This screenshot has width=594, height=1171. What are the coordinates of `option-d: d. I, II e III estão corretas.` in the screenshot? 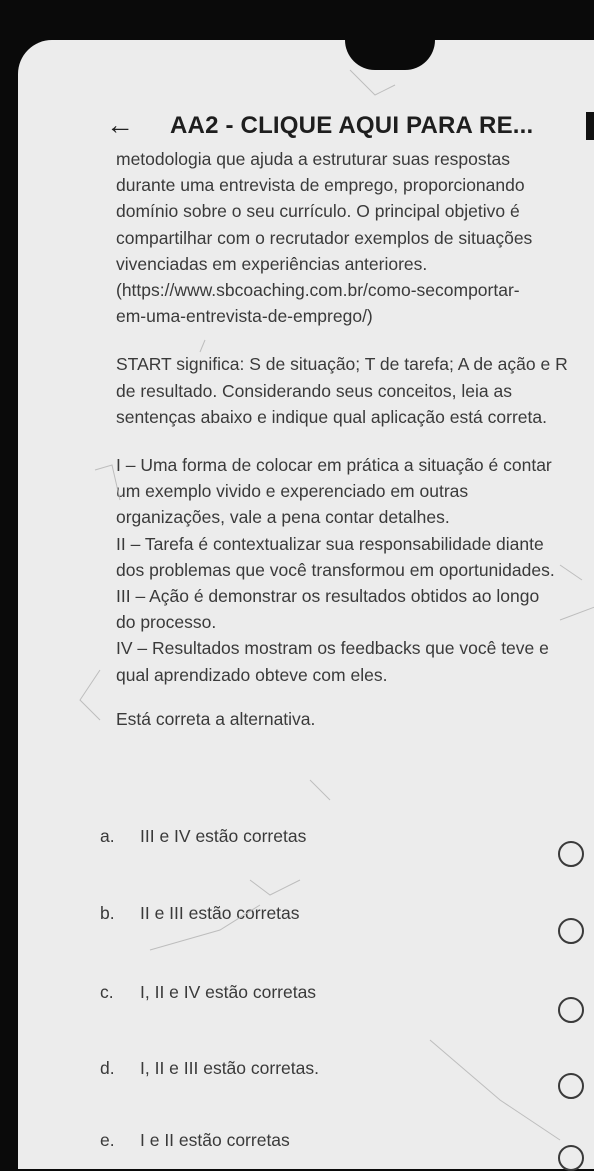 It's located at (342, 1078).